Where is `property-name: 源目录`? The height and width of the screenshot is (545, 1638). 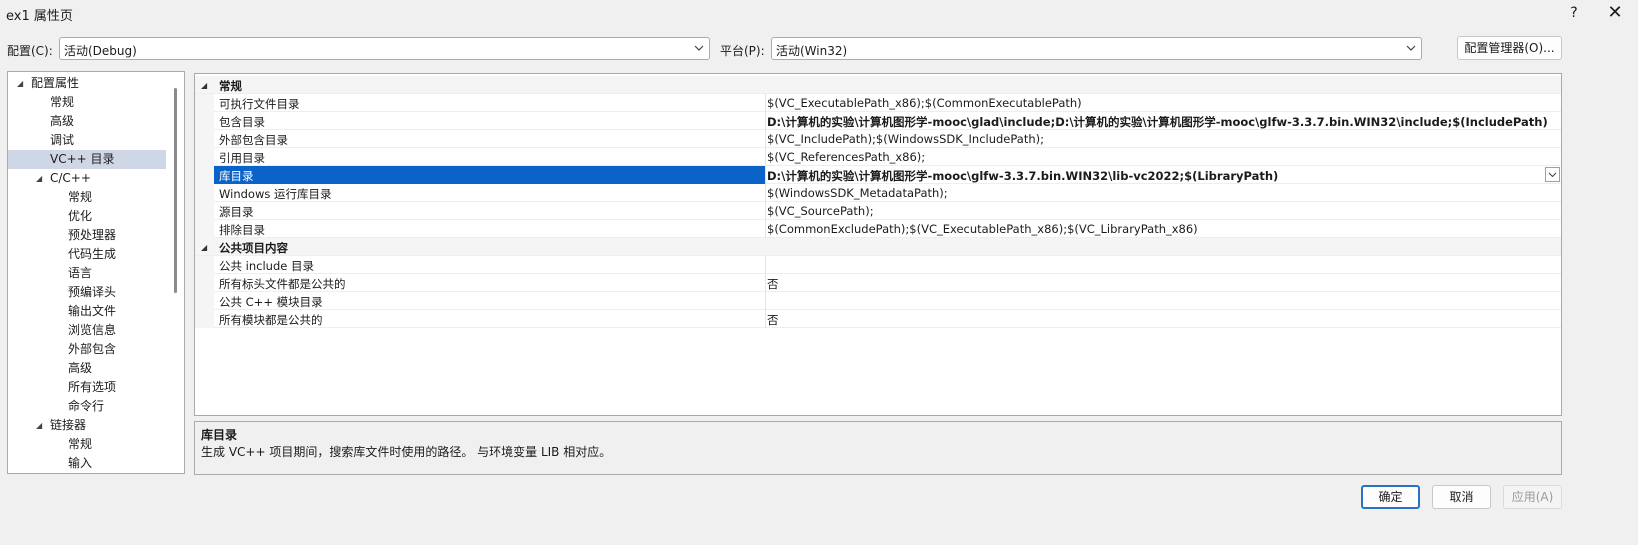
property-name: 源目录 is located at coordinates (236, 212).